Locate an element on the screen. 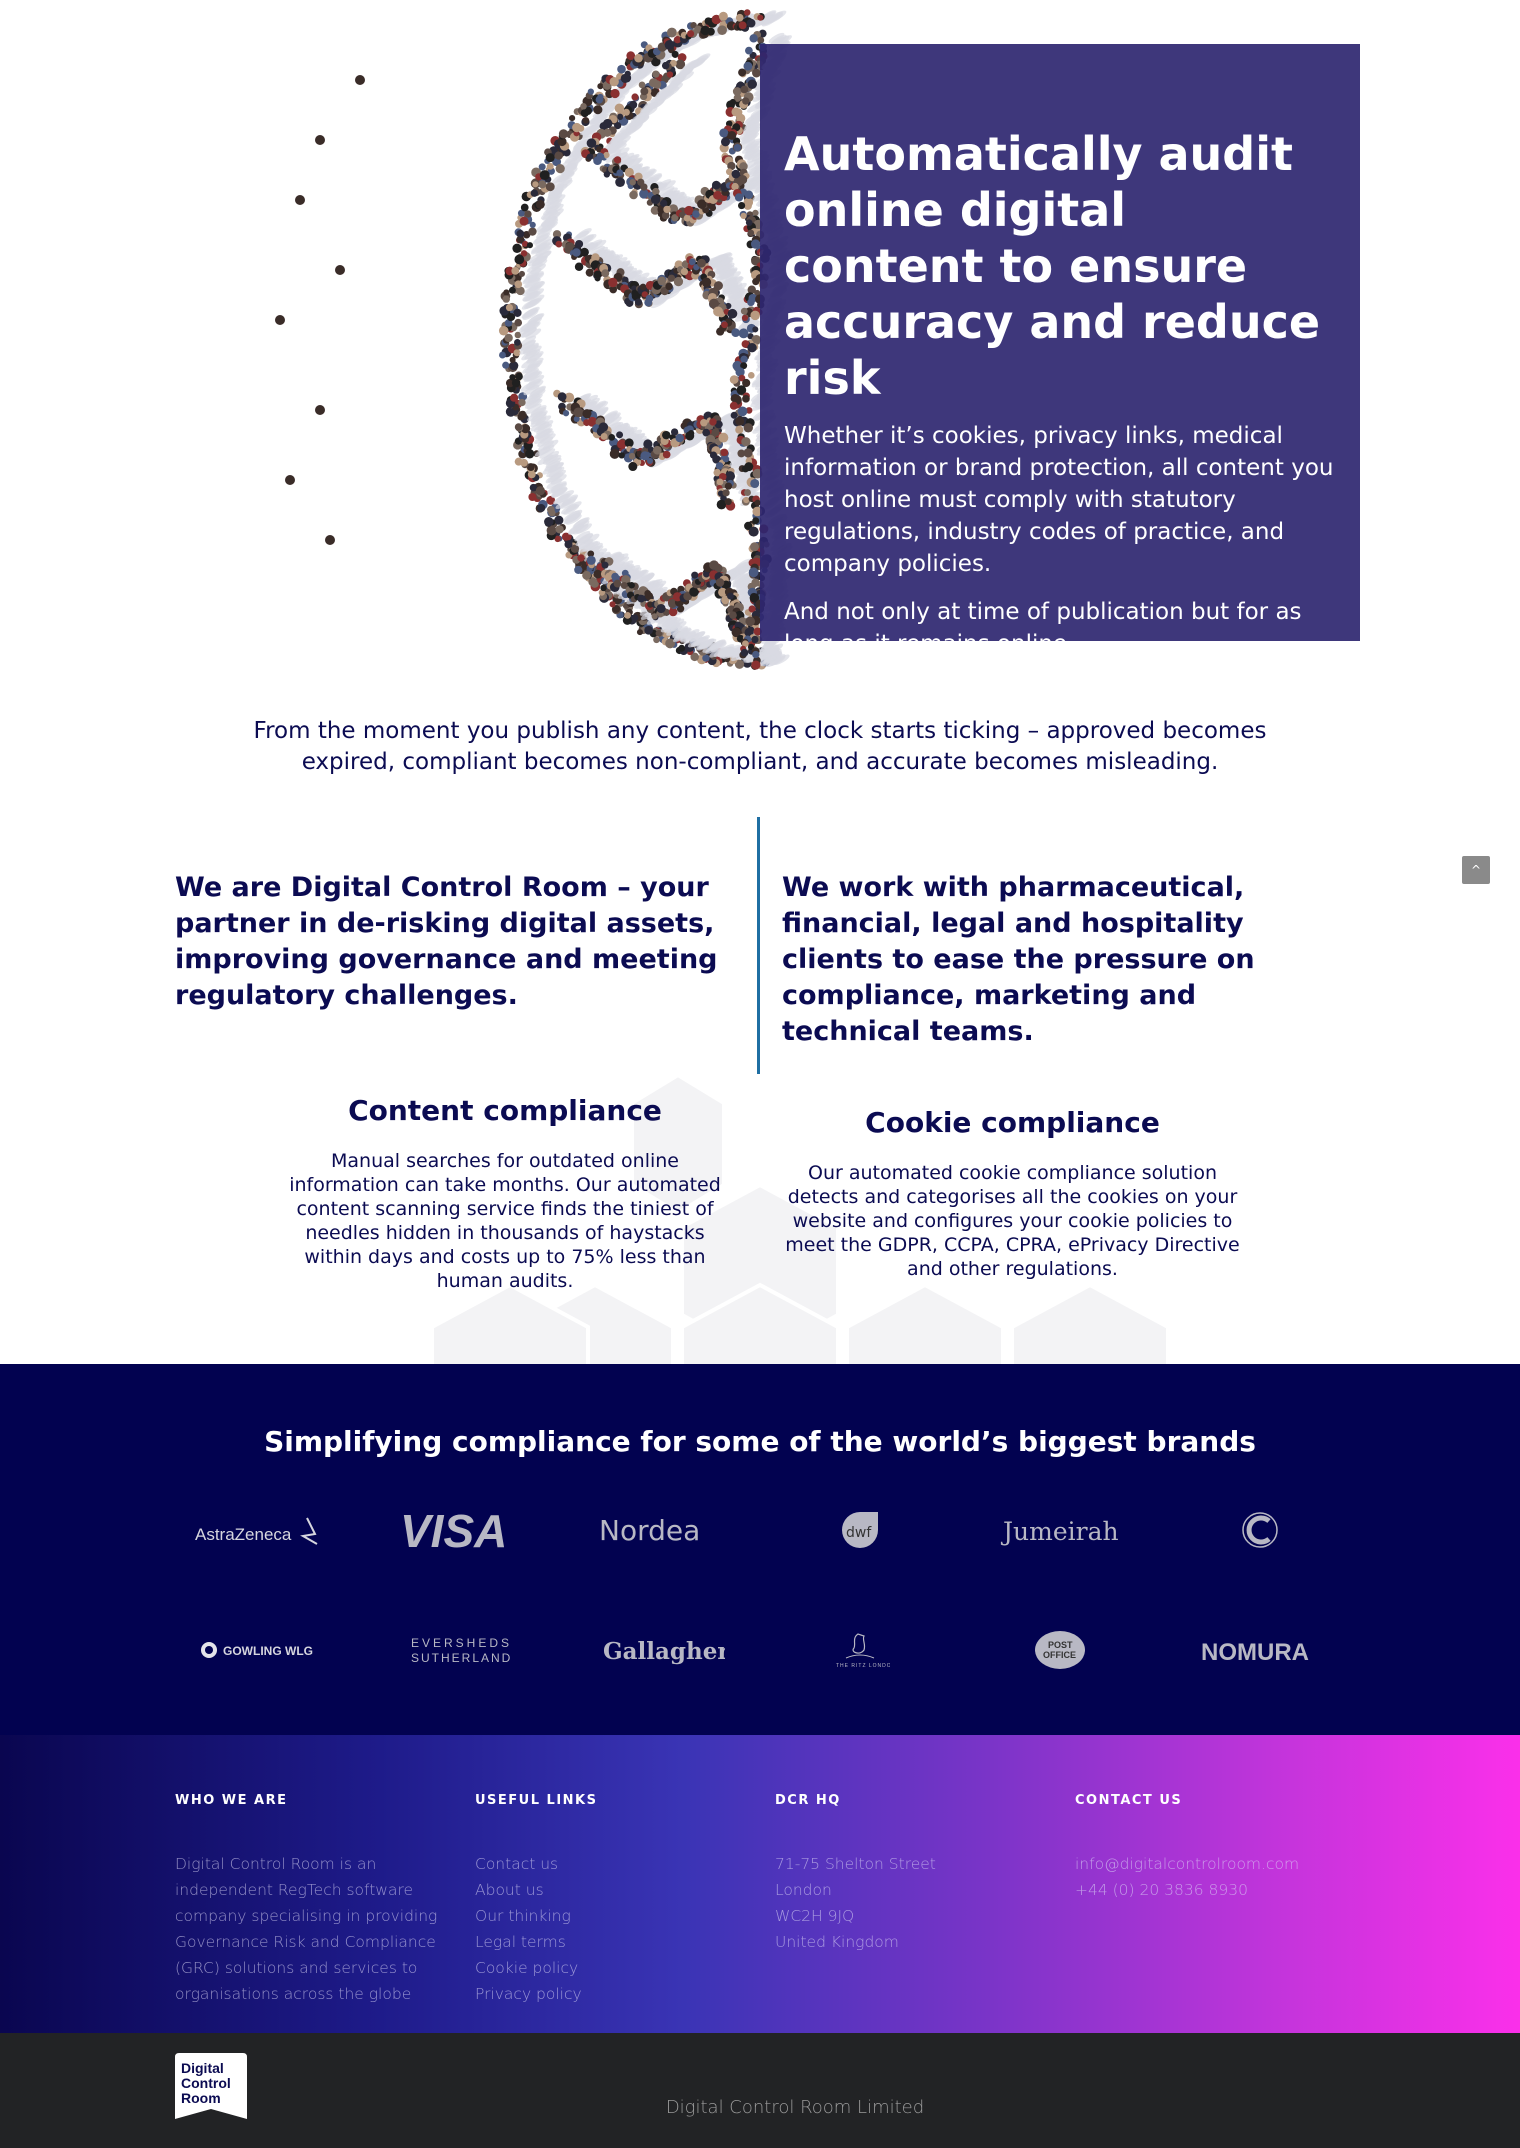  svg-text: EVERSHEDS is located at coordinates (461, 1643).